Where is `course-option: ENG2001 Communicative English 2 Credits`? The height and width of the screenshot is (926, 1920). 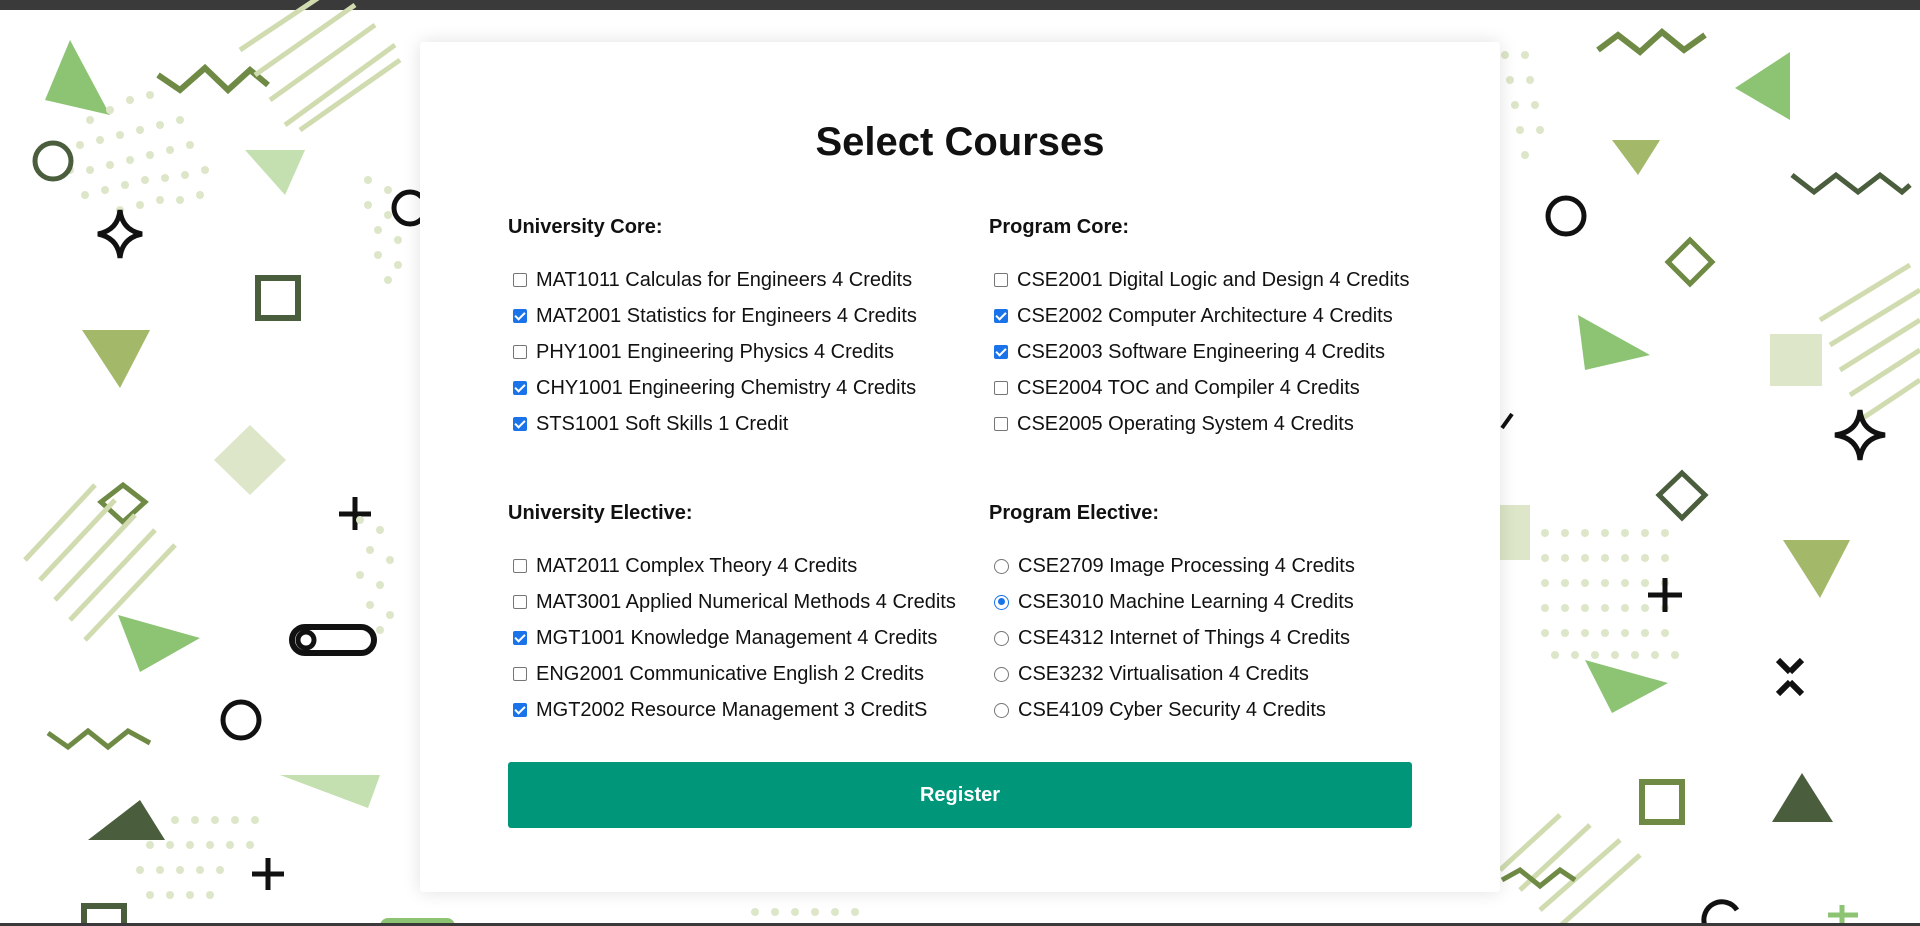 course-option: ENG2001 Communicative English 2 Credits is located at coordinates (743, 674).